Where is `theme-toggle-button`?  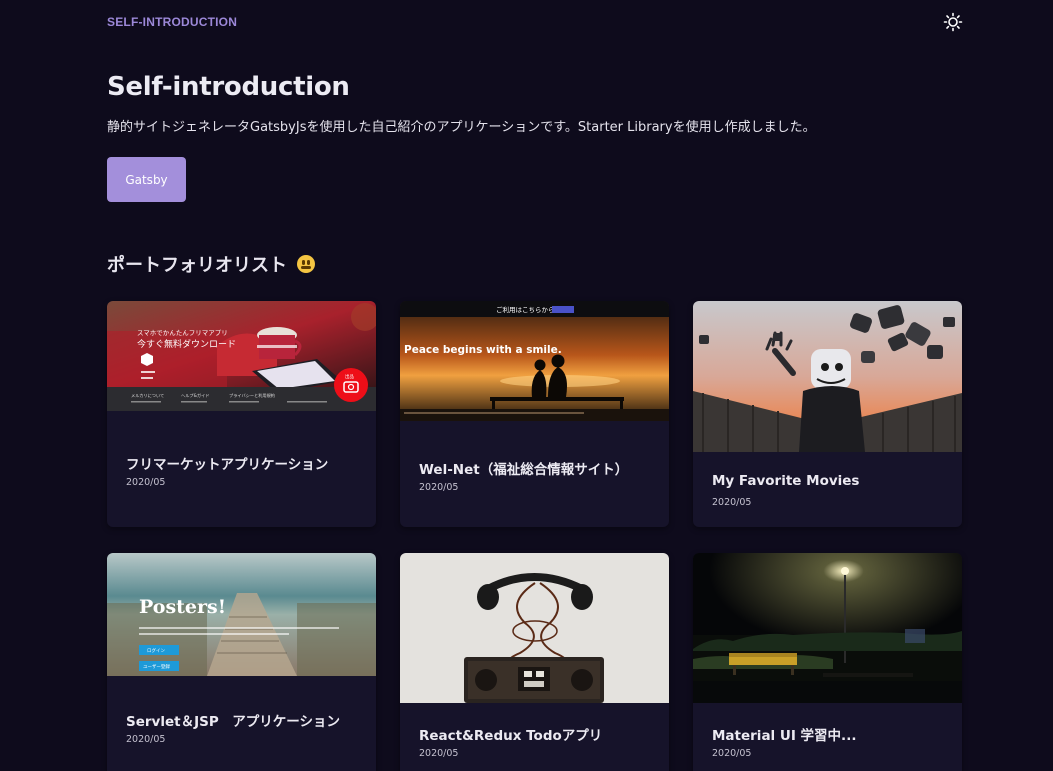 theme-toggle-button is located at coordinates (953, 22).